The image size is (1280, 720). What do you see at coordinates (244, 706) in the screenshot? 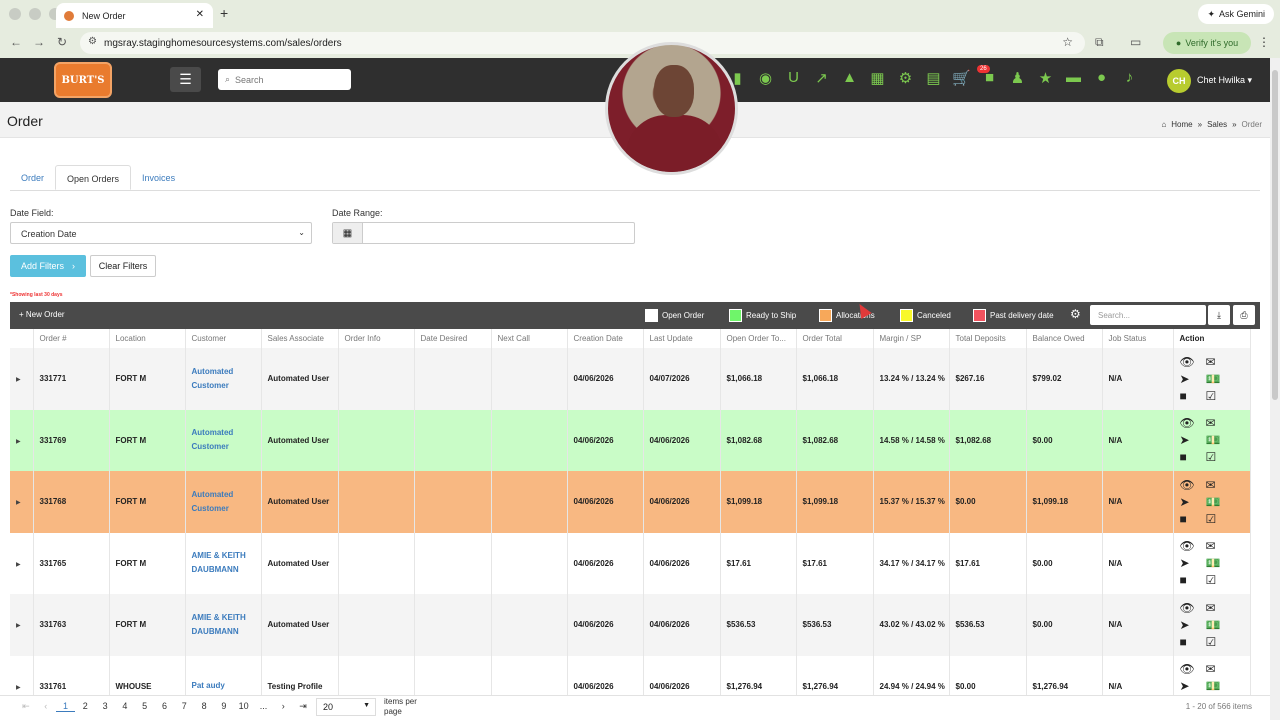
I see `page-number: 10` at bounding box center [244, 706].